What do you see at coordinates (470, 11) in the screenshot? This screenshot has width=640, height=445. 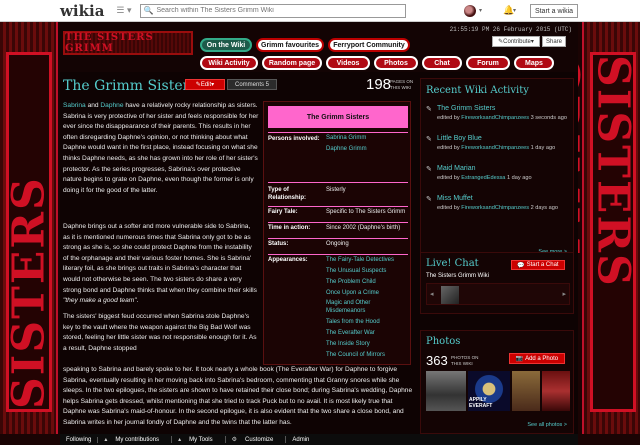 I see `user-avatar` at bounding box center [470, 11].